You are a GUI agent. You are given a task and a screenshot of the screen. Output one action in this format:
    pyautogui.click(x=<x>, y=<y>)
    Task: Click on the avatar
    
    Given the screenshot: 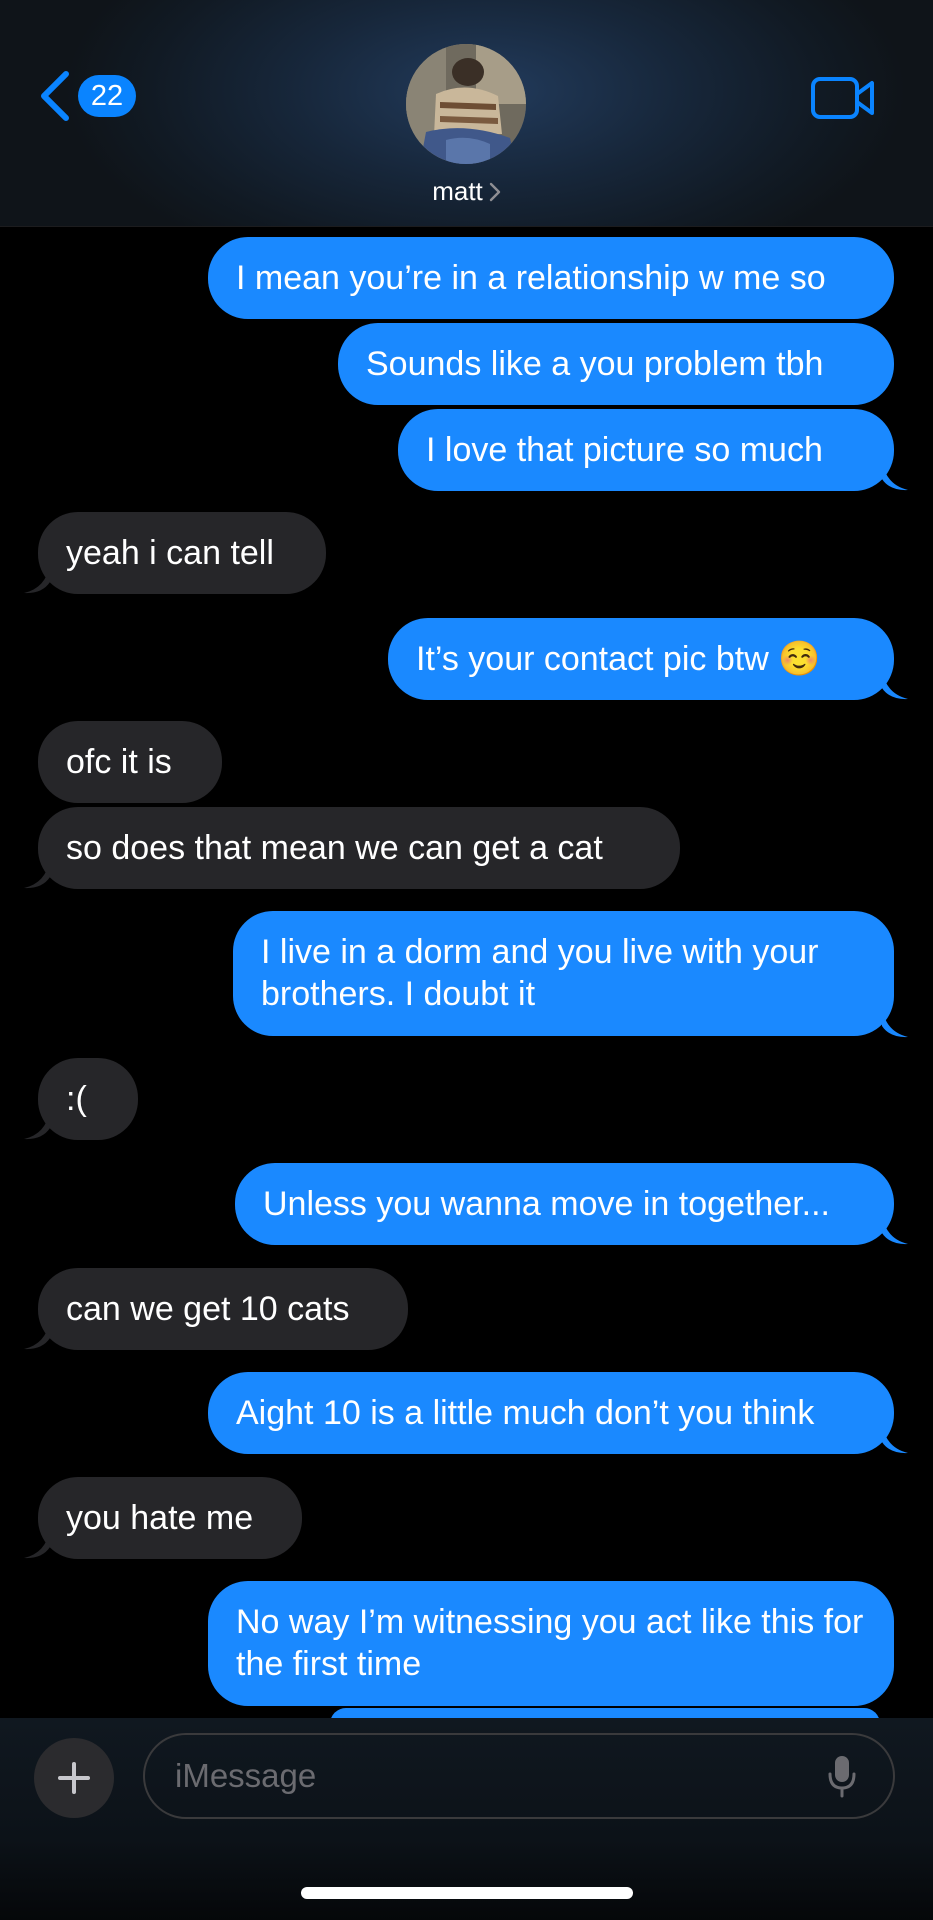 What is the action you would take?
    pyautogui.click(x=466, y=104)
    